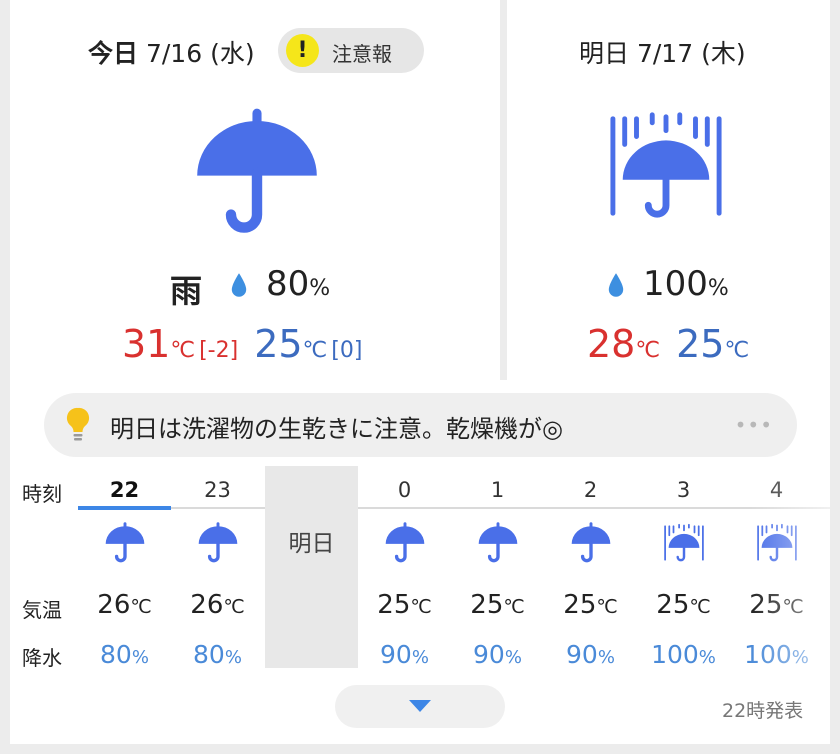 This screenshot has height=754, width=840. Describe the element at coordinates (217, 567) in the screenshot. I see `hour-column: 23 26℃ 80%` at that location.